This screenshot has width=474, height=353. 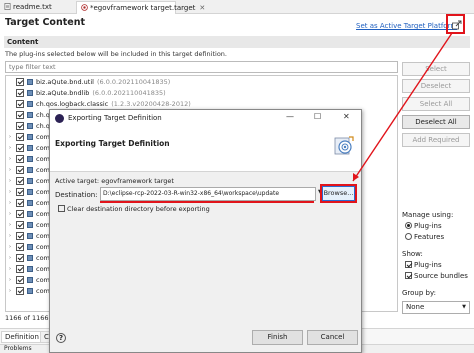 I want to click on group-by-label: Group by:, so click(x=419, y=293).